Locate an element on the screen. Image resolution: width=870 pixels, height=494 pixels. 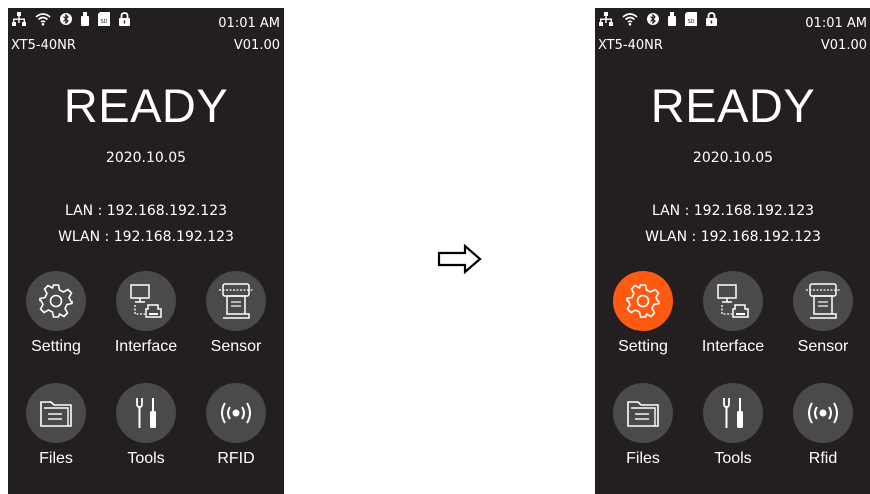
menu-item-rfid: Rfid is located at coordinates (823, 433).